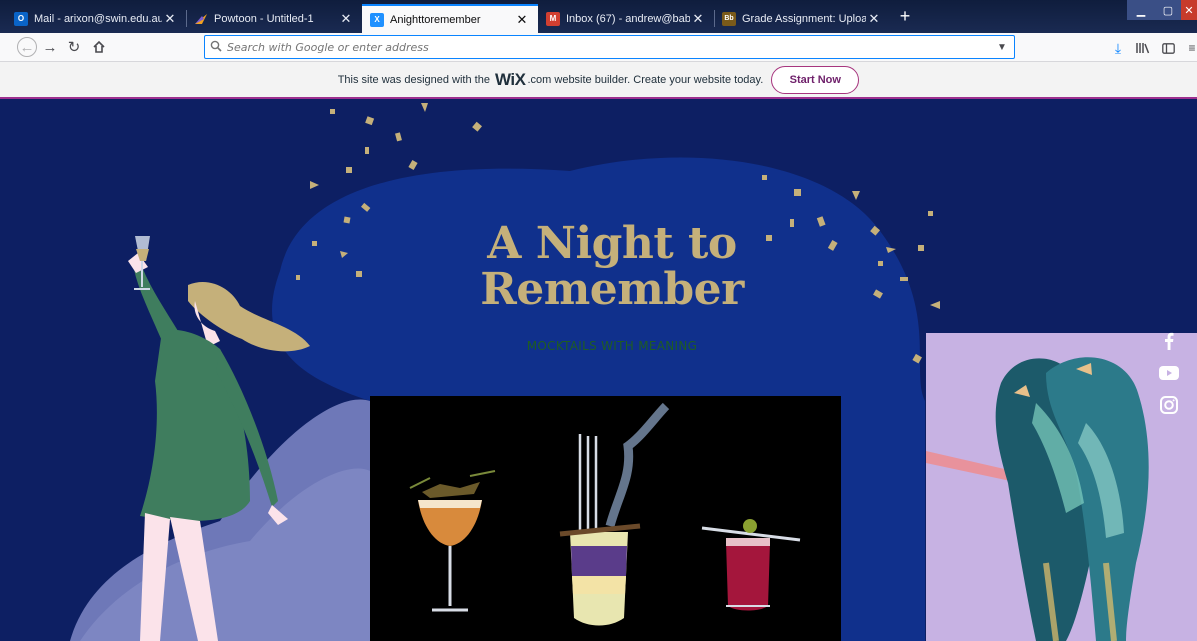  Describe the element at coordinates (815, 79) in the screenshot. I see `start-now-button: Start Now` at that location.